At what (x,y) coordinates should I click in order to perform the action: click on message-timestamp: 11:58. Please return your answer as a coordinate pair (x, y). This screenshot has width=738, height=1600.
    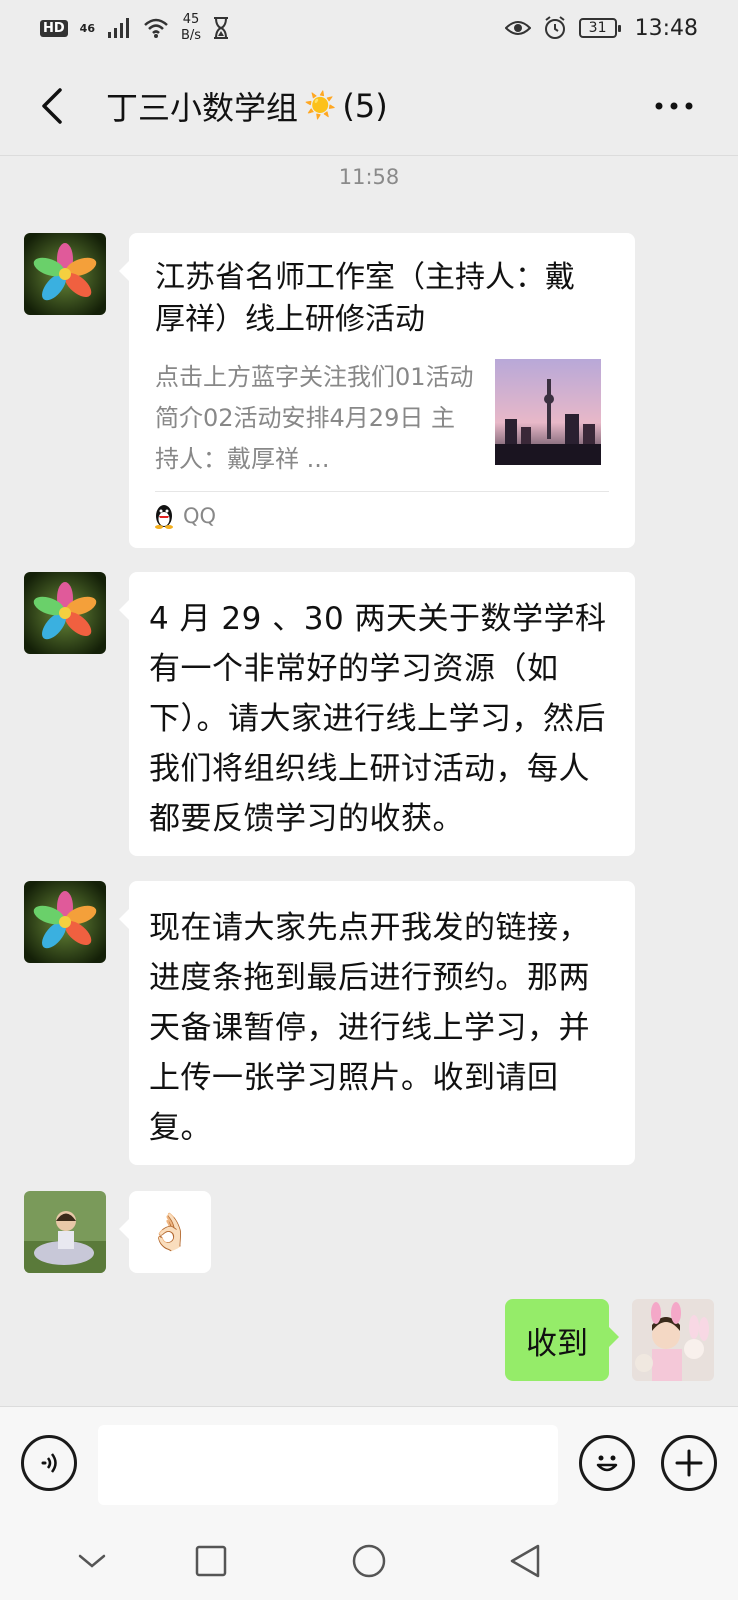
    Looking at the image, I should click on (369, 177).